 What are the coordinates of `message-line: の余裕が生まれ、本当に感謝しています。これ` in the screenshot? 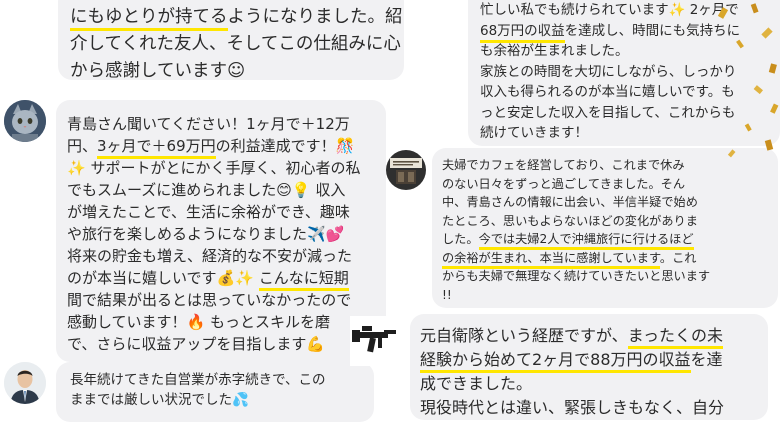 It's located at (610, 259).